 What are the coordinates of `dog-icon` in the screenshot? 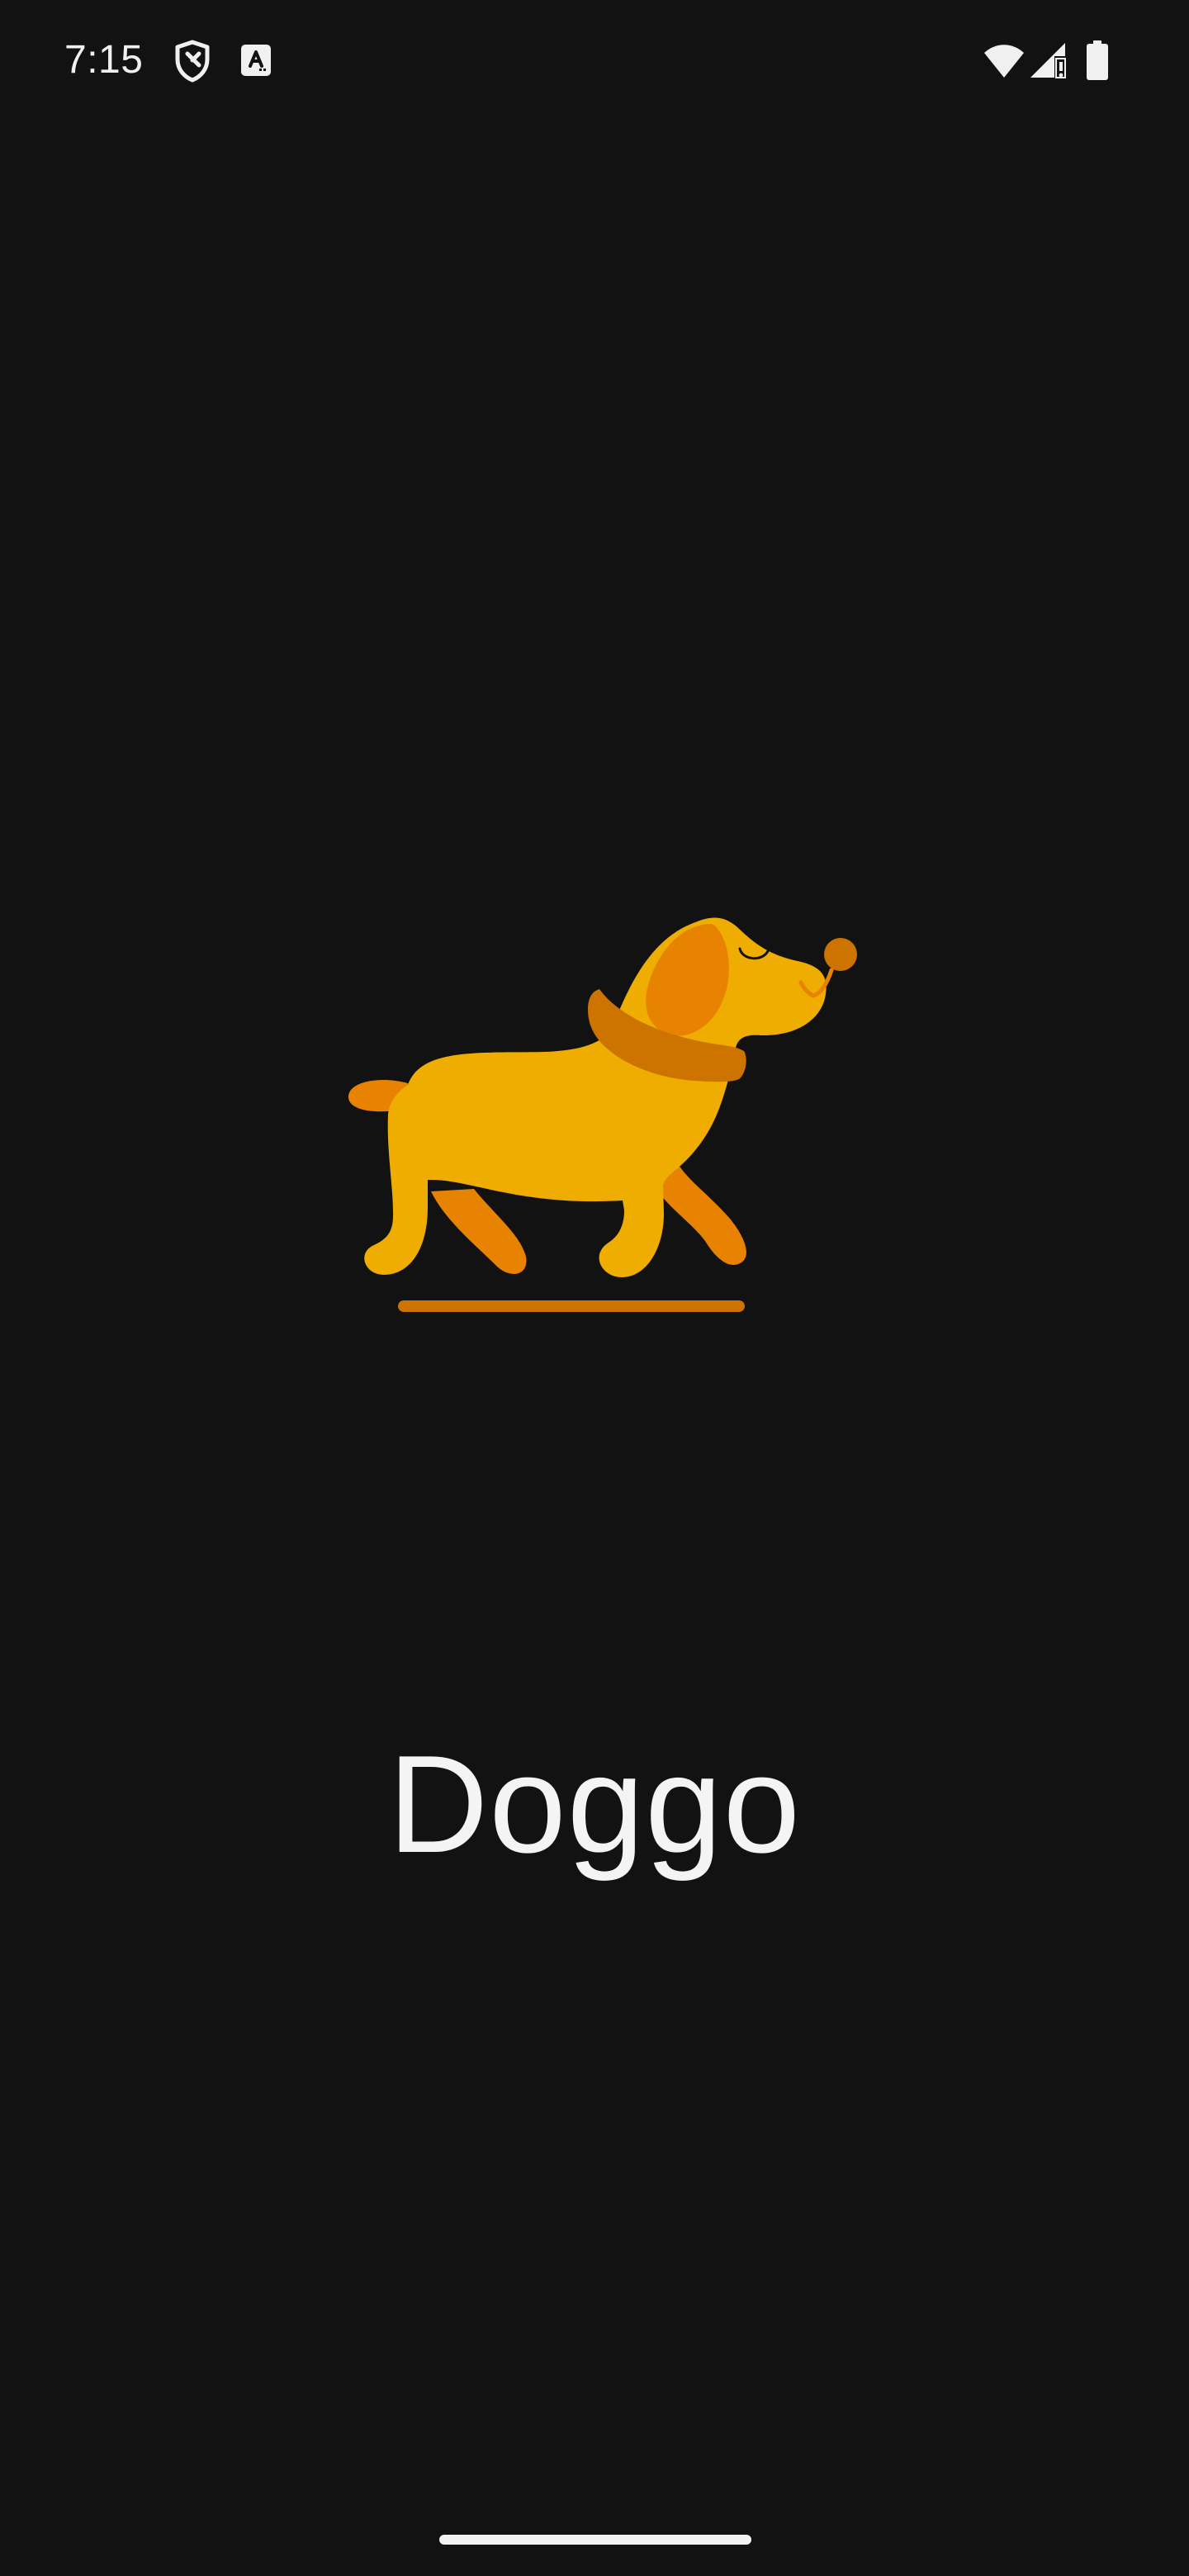 It's located at (602, 1114).